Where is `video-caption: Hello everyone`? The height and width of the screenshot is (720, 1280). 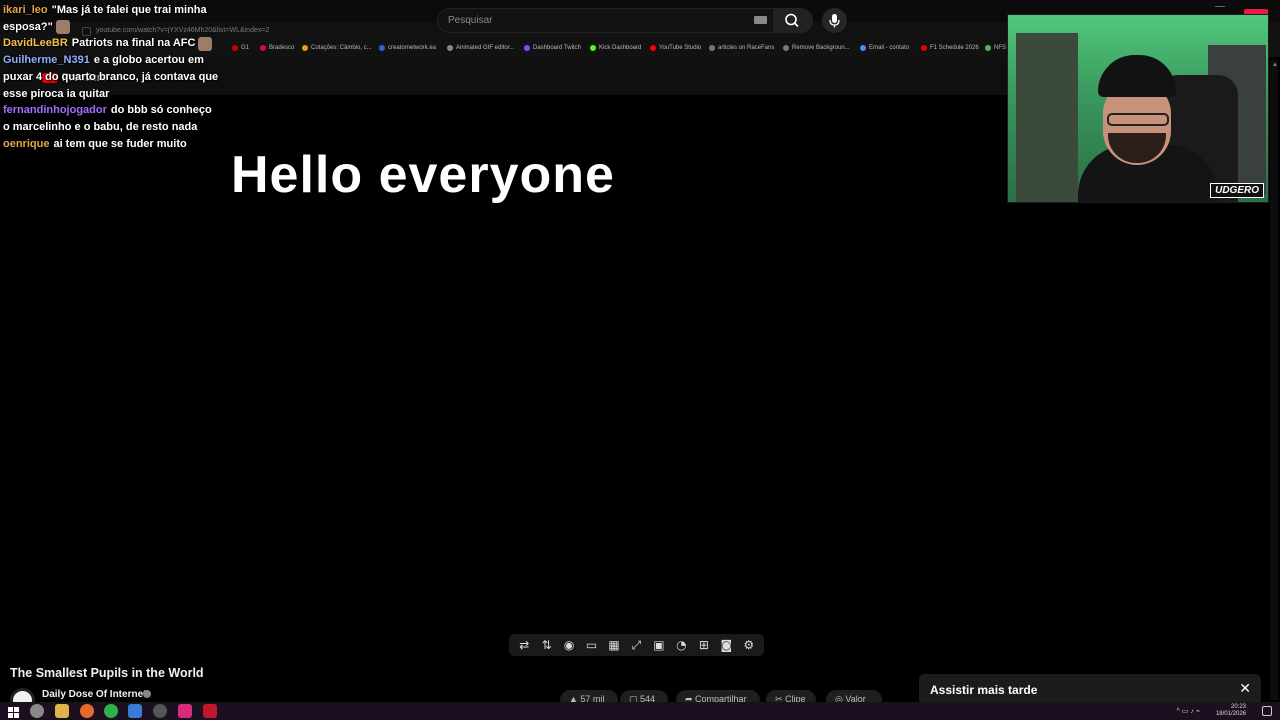
video-caption: Hello everyone is located at coordinates (423, 175).